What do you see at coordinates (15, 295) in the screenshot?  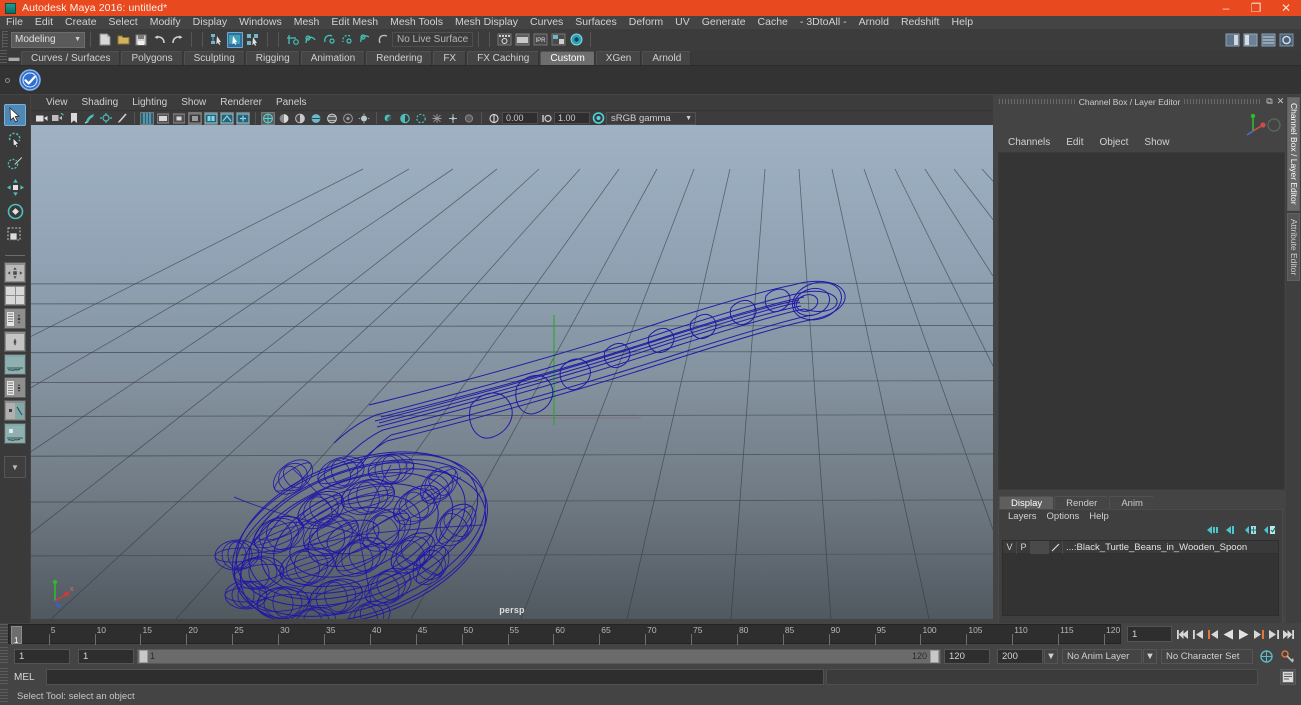 I see `layout-four-view` at bounding box center [15, 295].